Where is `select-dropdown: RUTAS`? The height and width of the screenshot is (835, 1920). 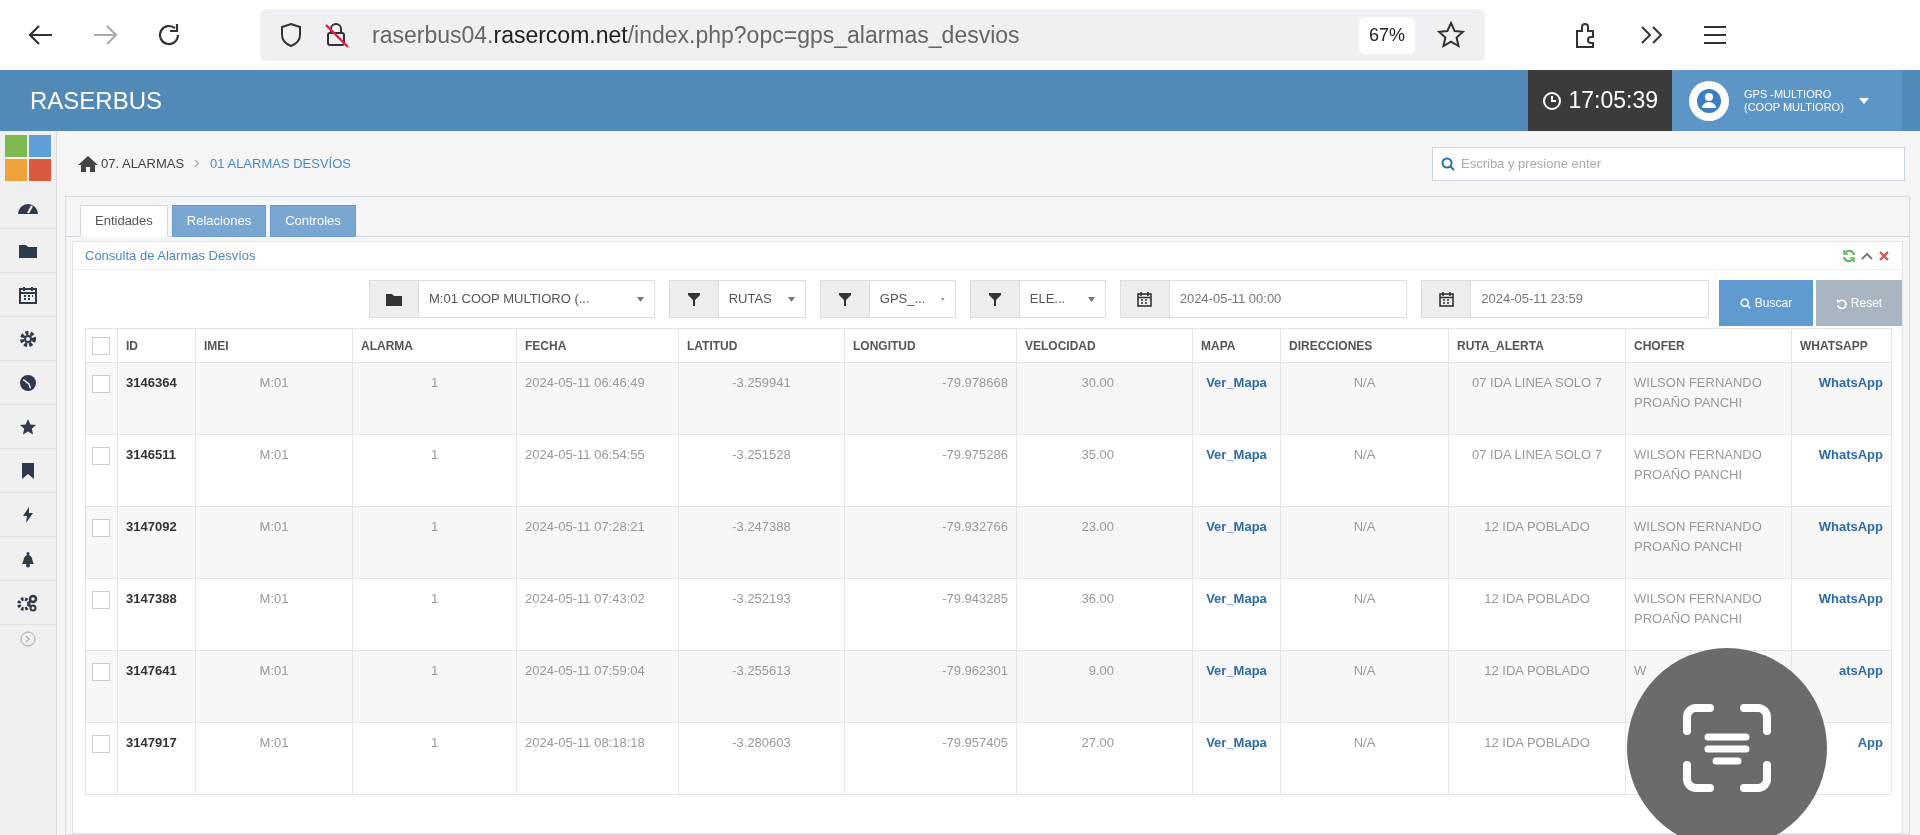 select-dropdown: RUTAS is located at coordinates (762, 299).